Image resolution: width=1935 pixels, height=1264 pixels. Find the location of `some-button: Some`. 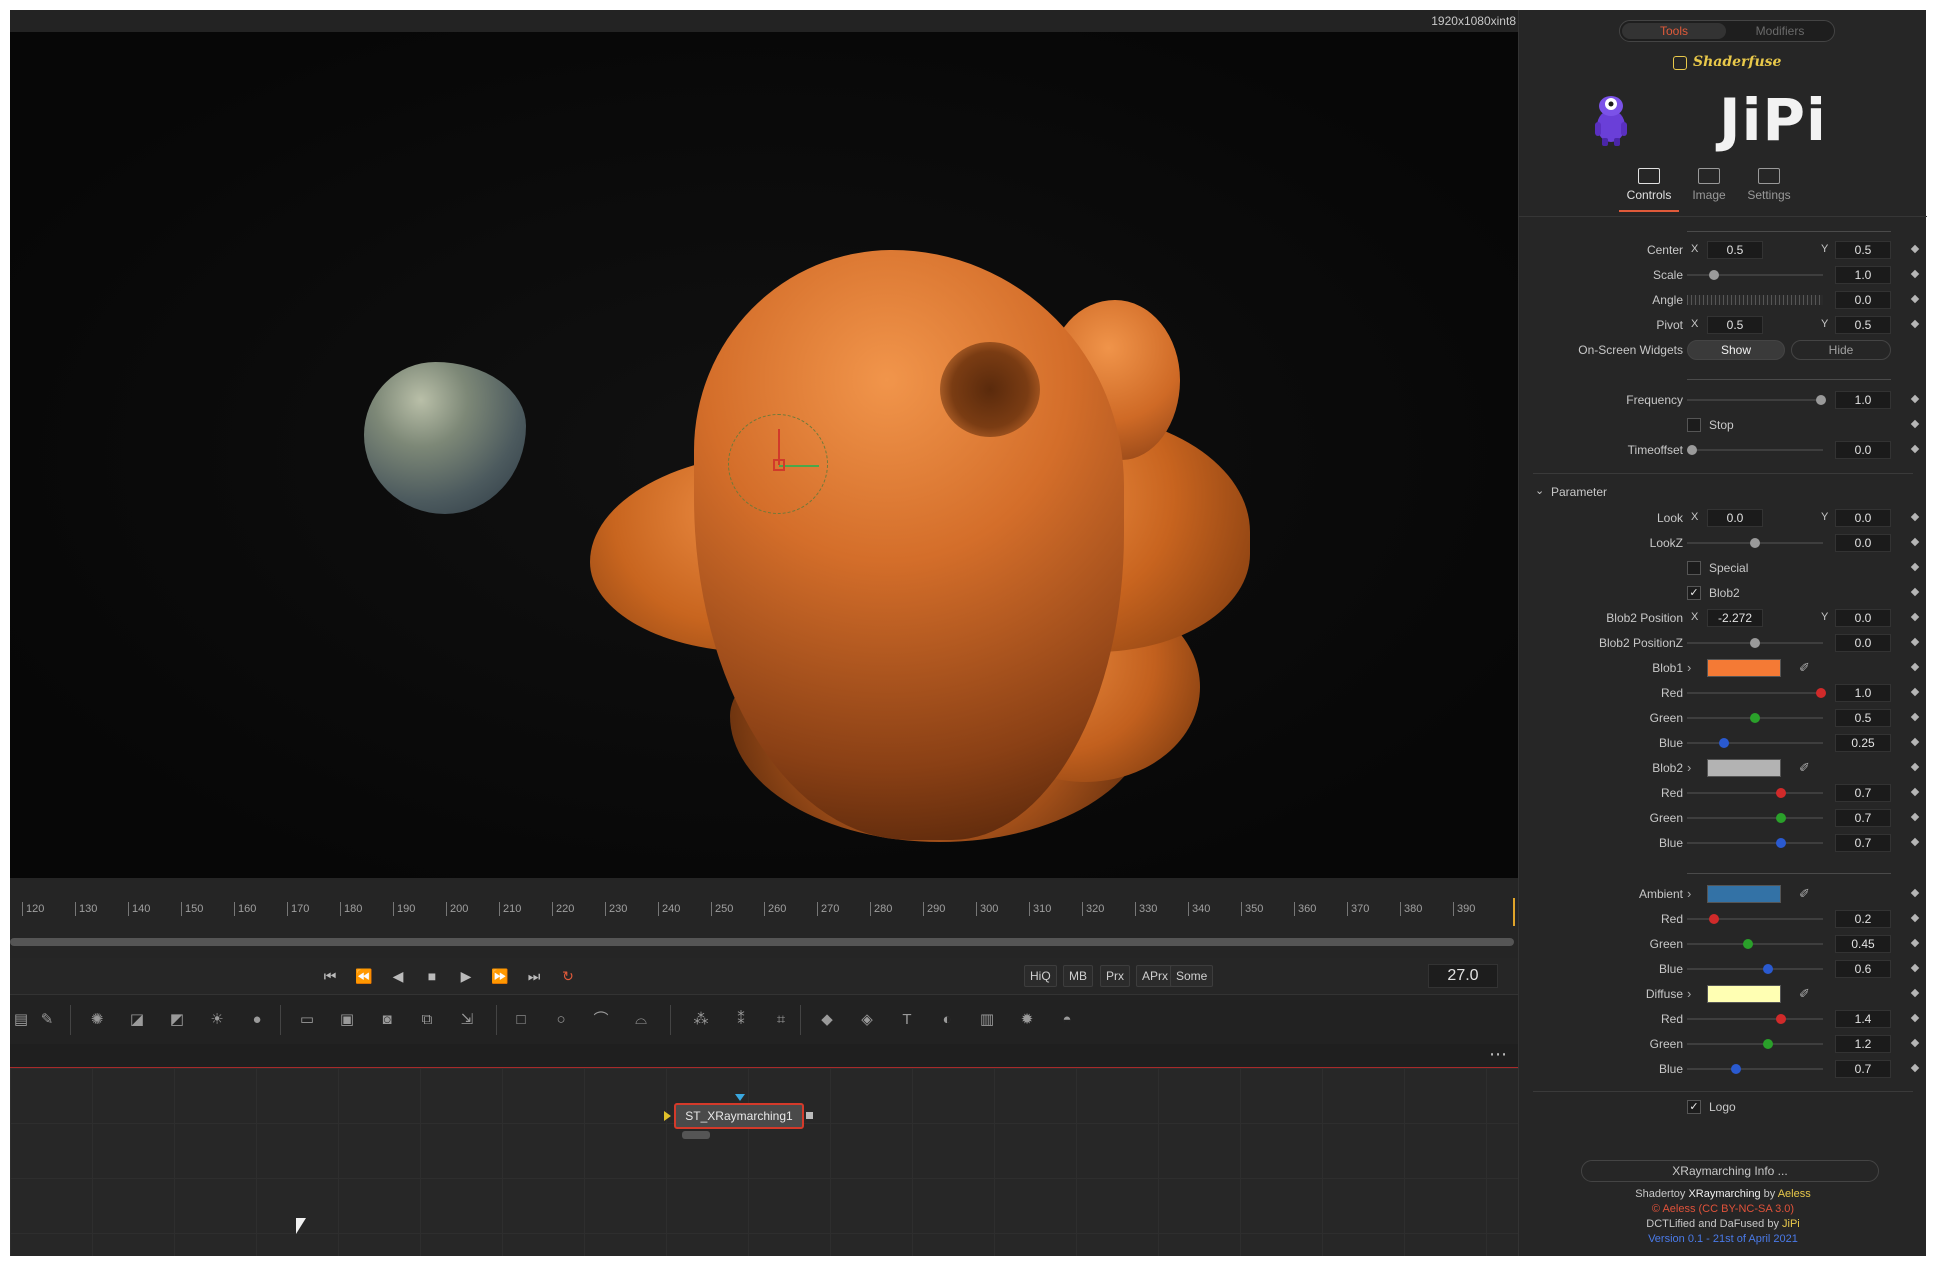

some-button: Some is located at coordinates (1192, 976).